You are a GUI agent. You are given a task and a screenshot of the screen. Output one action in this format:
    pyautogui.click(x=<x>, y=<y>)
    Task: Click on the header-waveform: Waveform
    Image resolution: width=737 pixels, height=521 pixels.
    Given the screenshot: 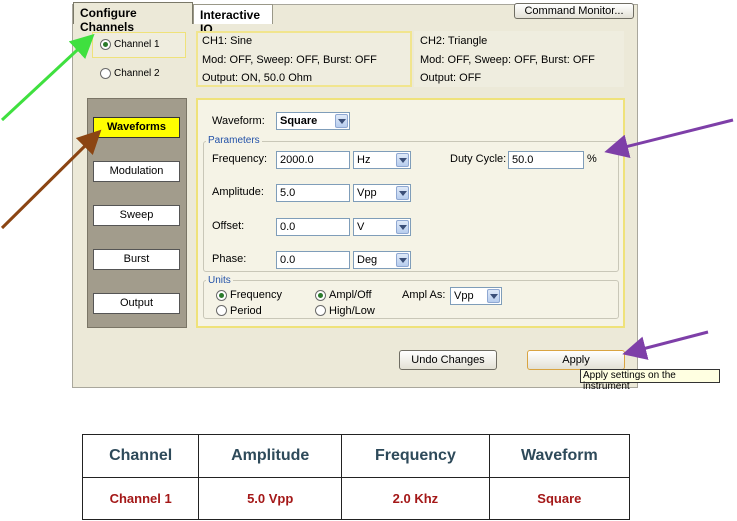 What is the action you would take?
    pyautogui.click(x=559, y=456)
    